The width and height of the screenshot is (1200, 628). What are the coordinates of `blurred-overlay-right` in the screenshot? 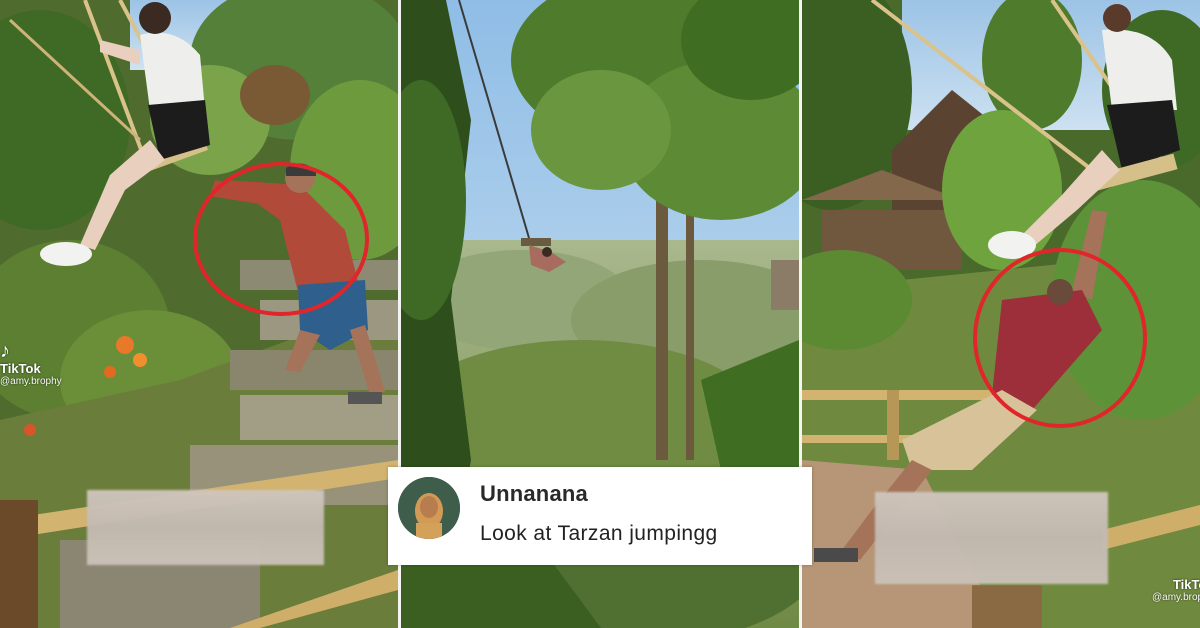 It's located at (991, 538).